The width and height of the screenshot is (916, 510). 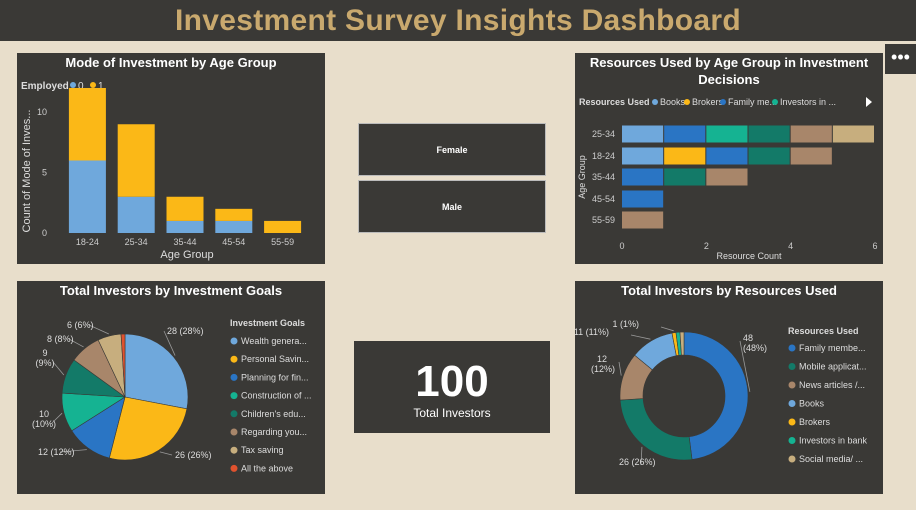 I want to click on donut-data-label-value: 48, so click(x=748, y=338).